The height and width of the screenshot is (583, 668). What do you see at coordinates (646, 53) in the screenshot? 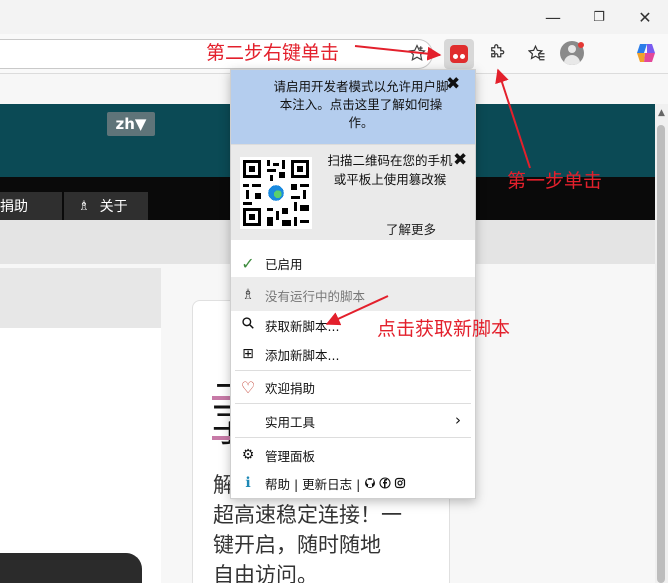
I see `copilot-icon` at bounding box center [646, 53].